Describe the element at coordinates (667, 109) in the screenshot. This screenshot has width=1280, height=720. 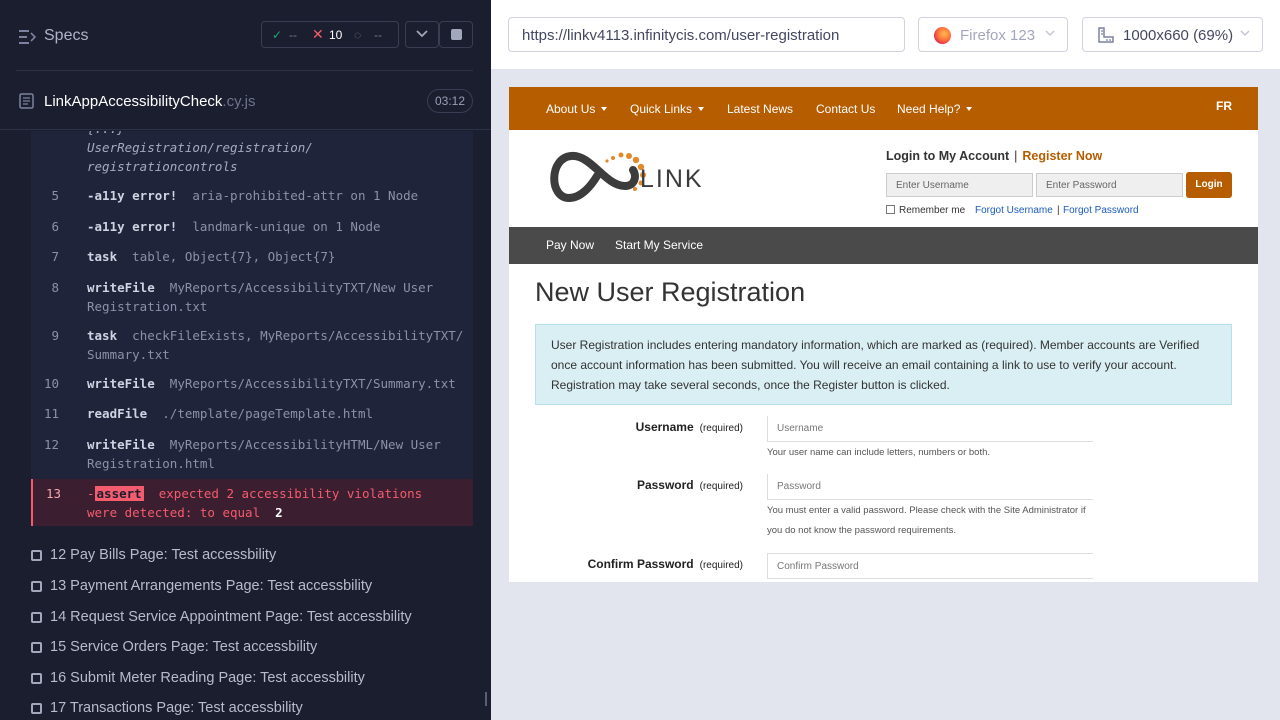
I see `nav-quick-links: Quick Links` at that location.